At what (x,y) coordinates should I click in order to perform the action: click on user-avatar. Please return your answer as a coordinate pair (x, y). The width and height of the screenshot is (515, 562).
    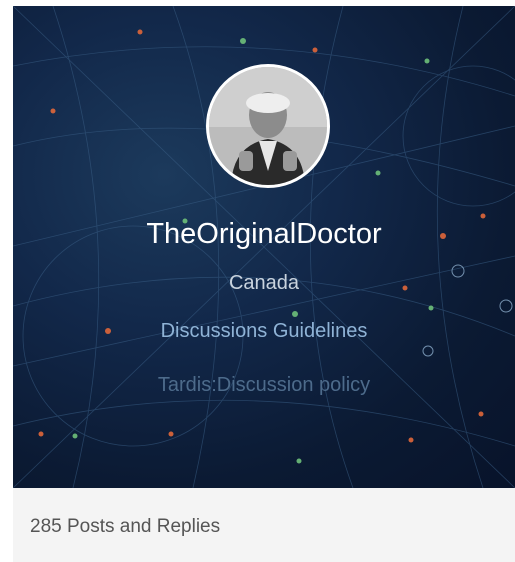
    Looking at the image, I should click on (268, 126).